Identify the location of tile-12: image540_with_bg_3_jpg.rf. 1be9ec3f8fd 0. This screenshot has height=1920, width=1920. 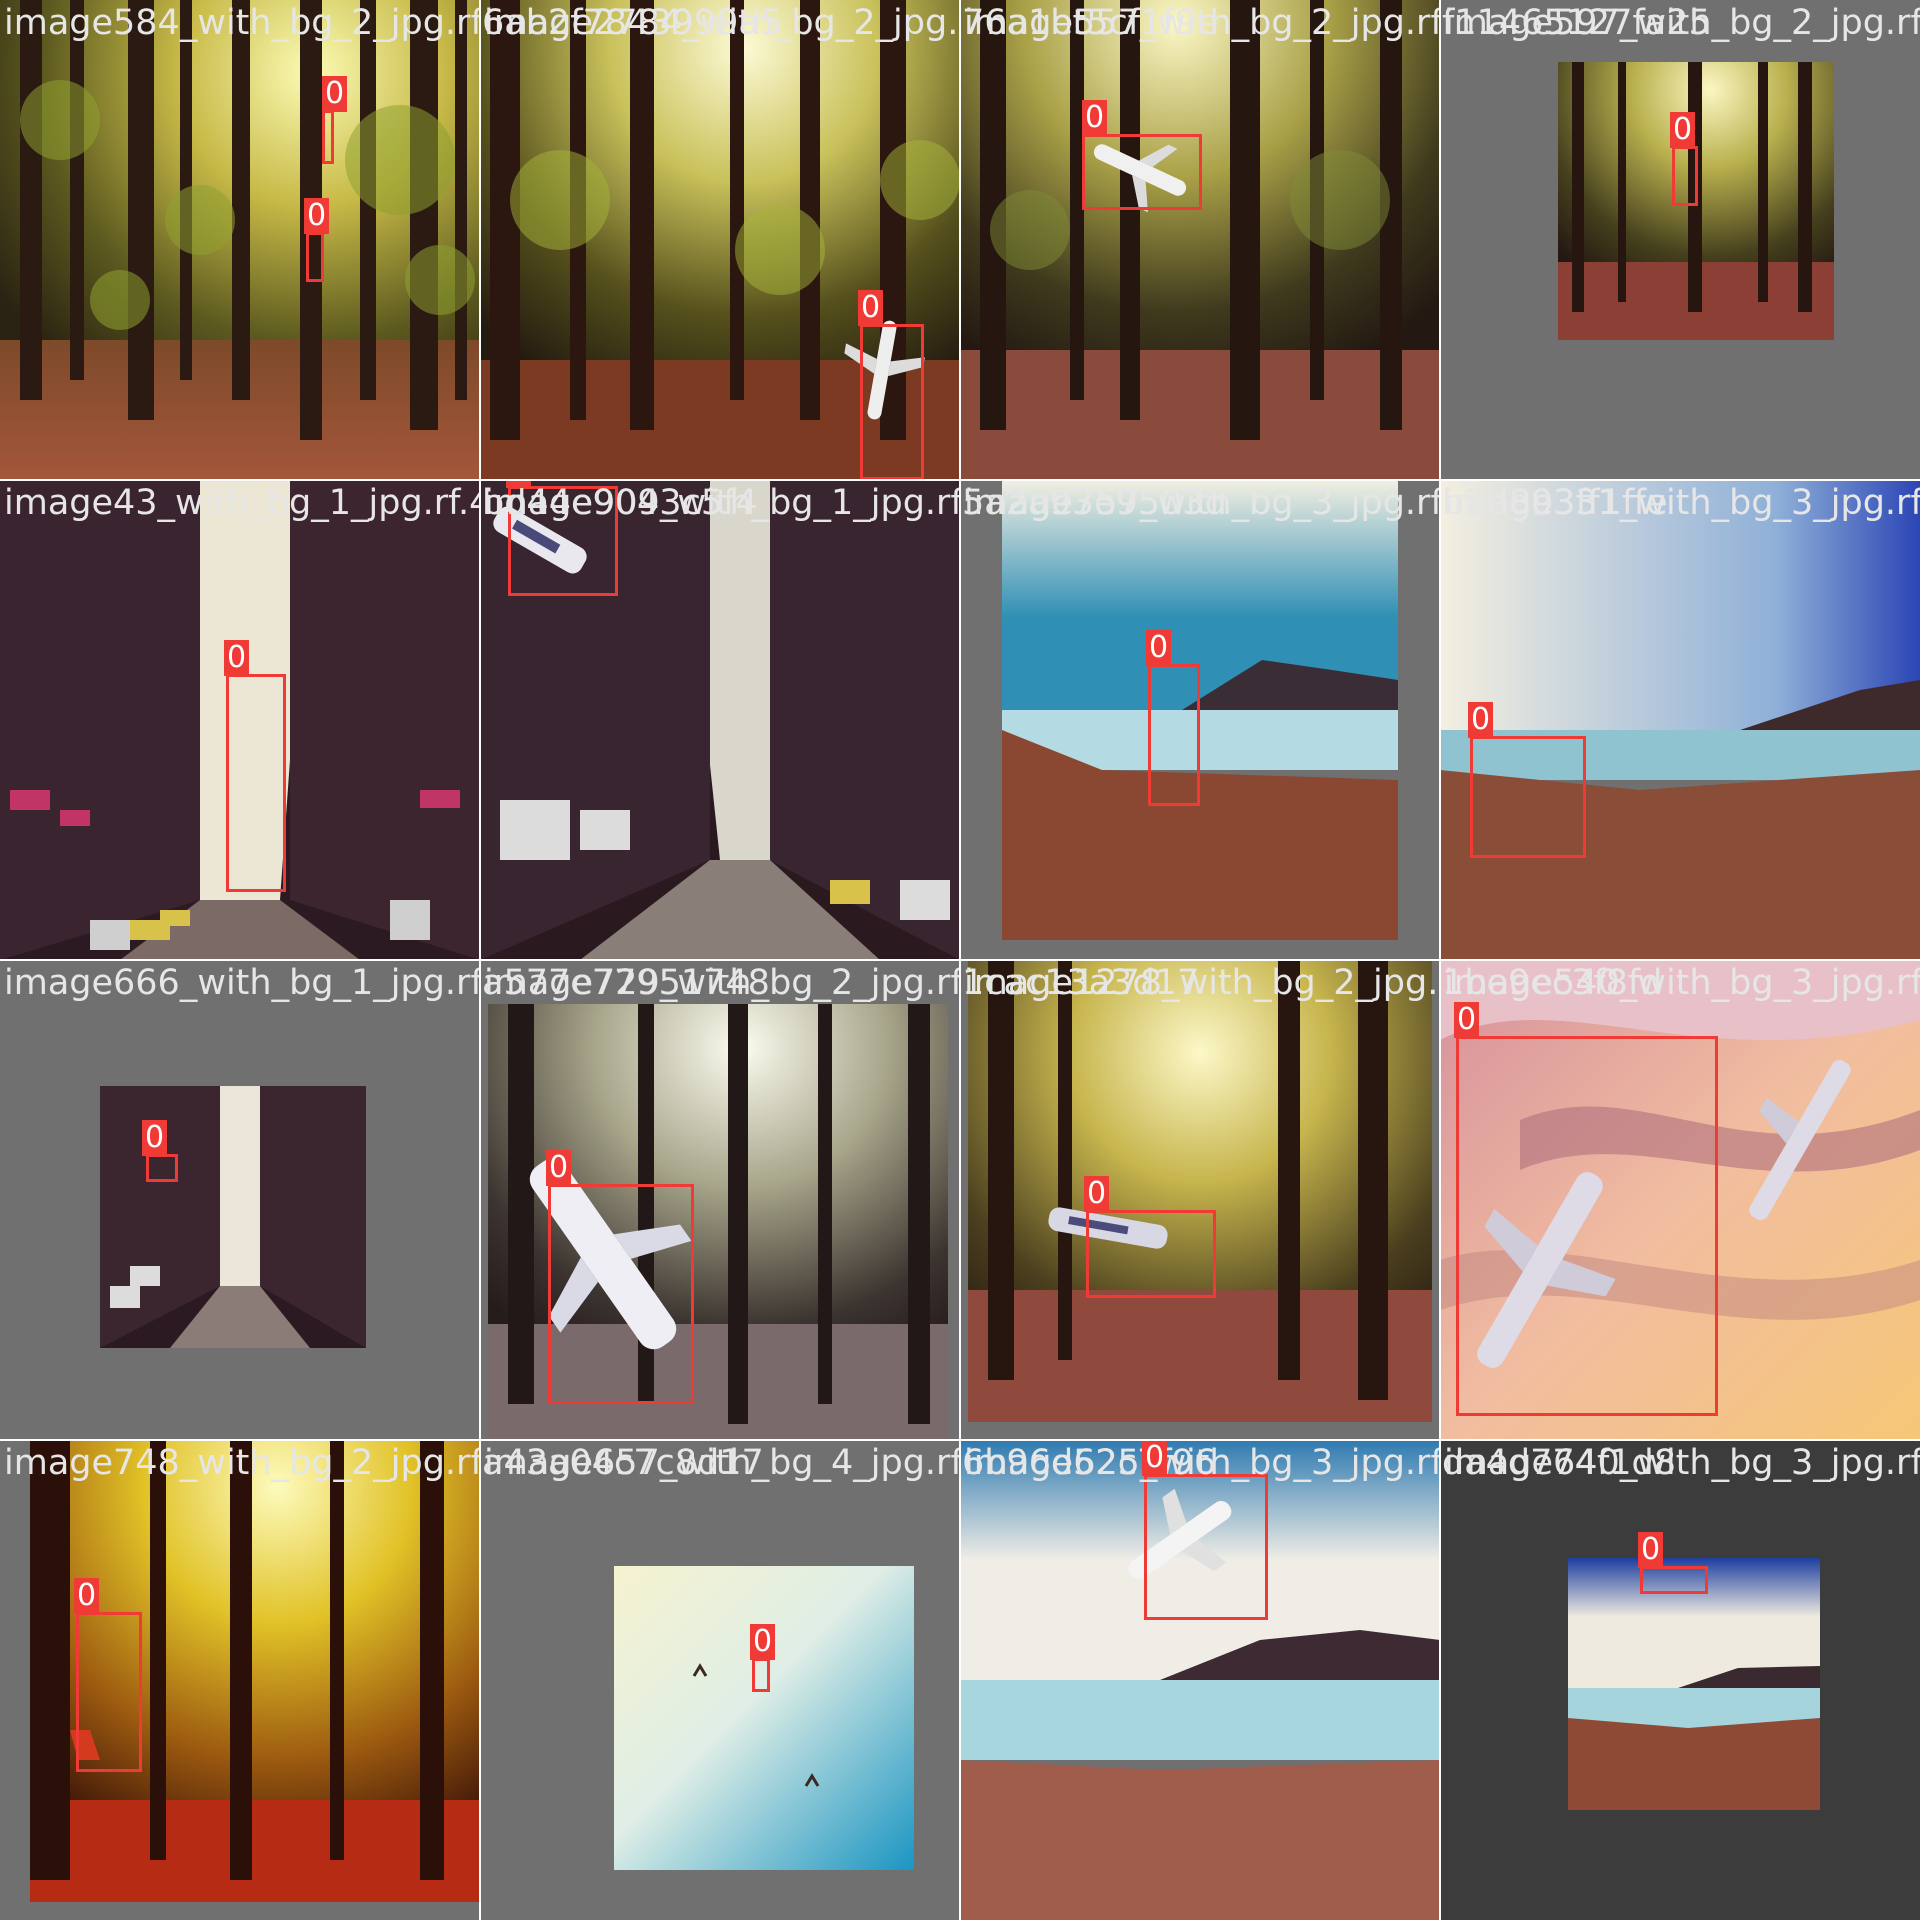
(1680, 1200).